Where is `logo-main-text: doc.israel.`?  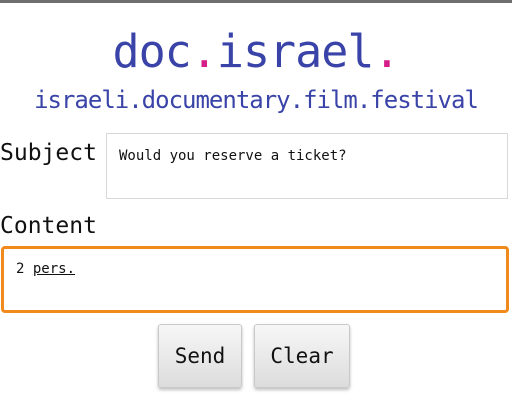 logo-main-text: doc.israel. is located at coordinates (256, 51).